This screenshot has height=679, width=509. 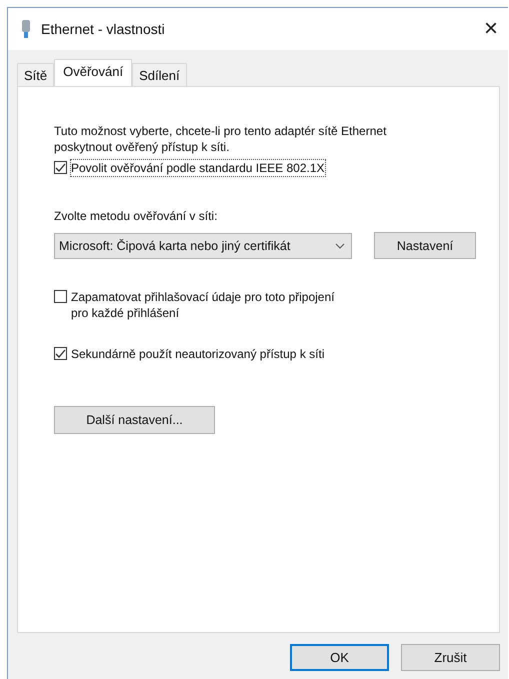 What do you see at coordinates (159, 74) in the screenshot?
I see `tab: Sdílení` at bounding box center [159, 74].